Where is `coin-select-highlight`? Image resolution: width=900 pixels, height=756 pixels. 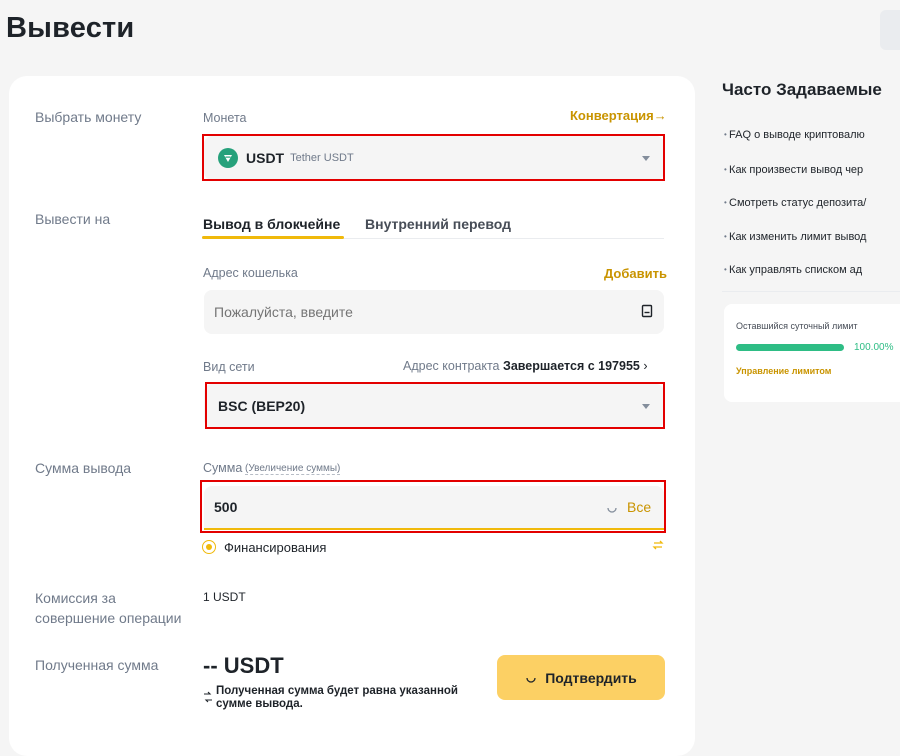
coin-select-highlight is located at coordinates (433, 157).